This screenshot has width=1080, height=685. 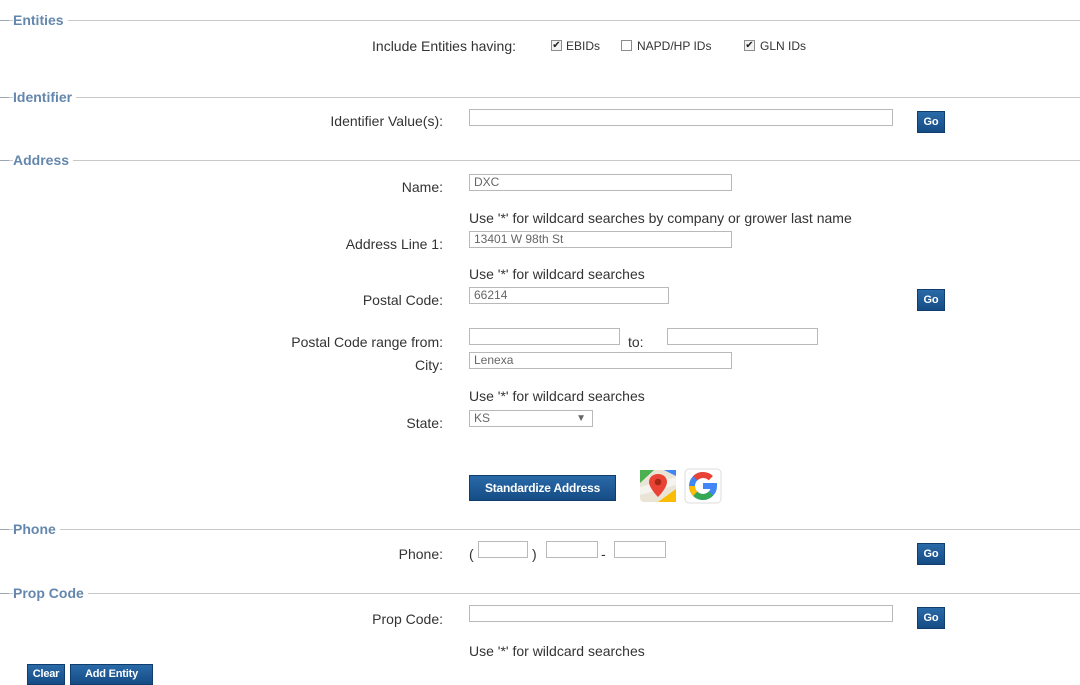 What do you see at coordinates (444, 46) in the screenshot?
I see `include-entities-label: Include Entities having:` at bounding box center [444, 46].